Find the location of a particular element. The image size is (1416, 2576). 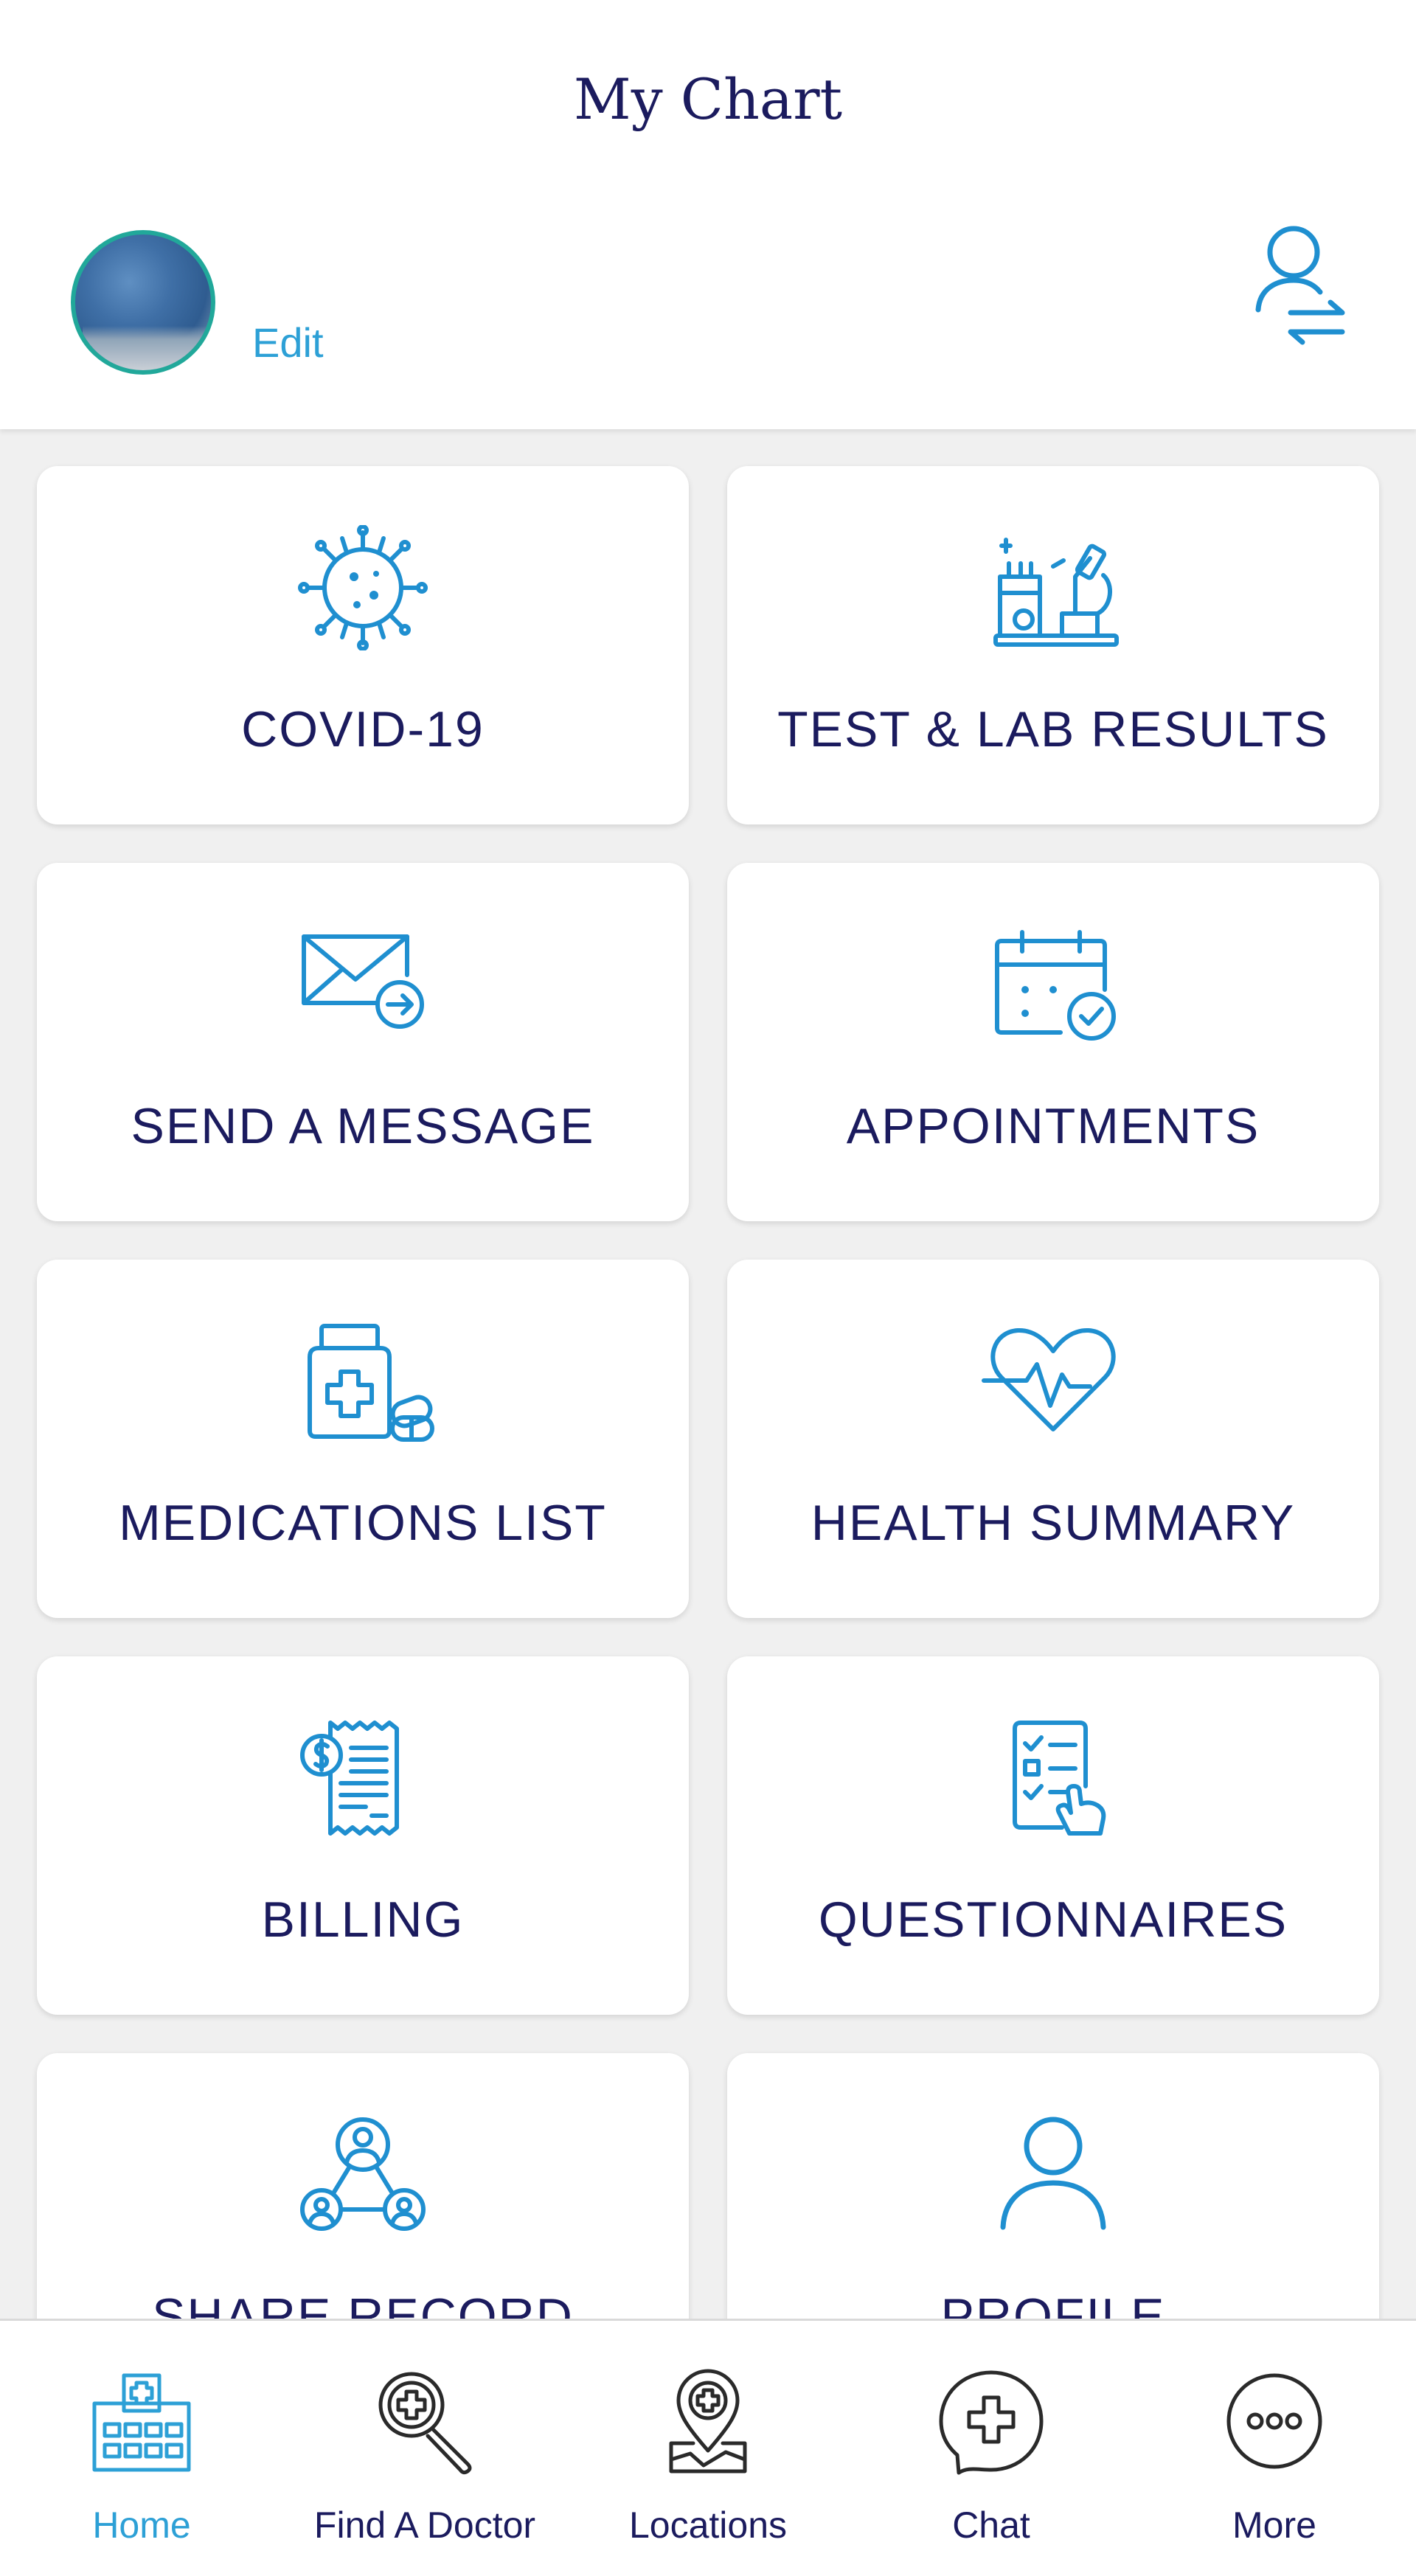

tile-health-summary: HEALTH SUMMARY is located at coordinates (1053, 1439).